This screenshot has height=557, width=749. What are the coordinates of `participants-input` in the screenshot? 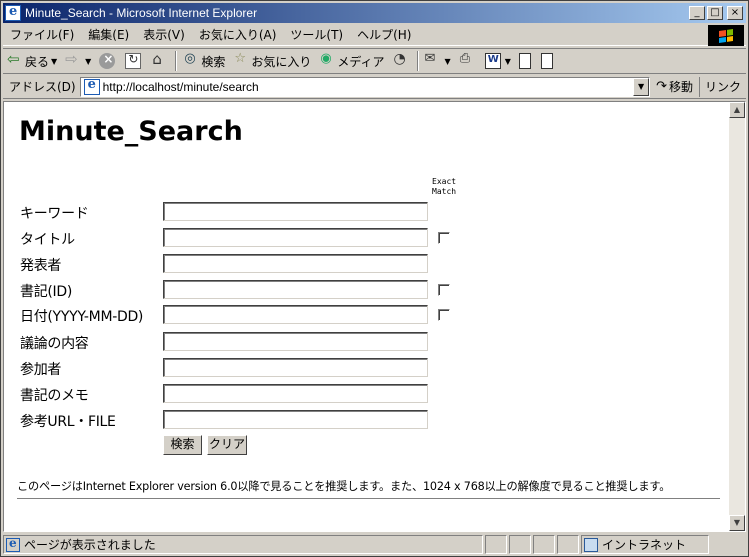 It's located at (295, 367).